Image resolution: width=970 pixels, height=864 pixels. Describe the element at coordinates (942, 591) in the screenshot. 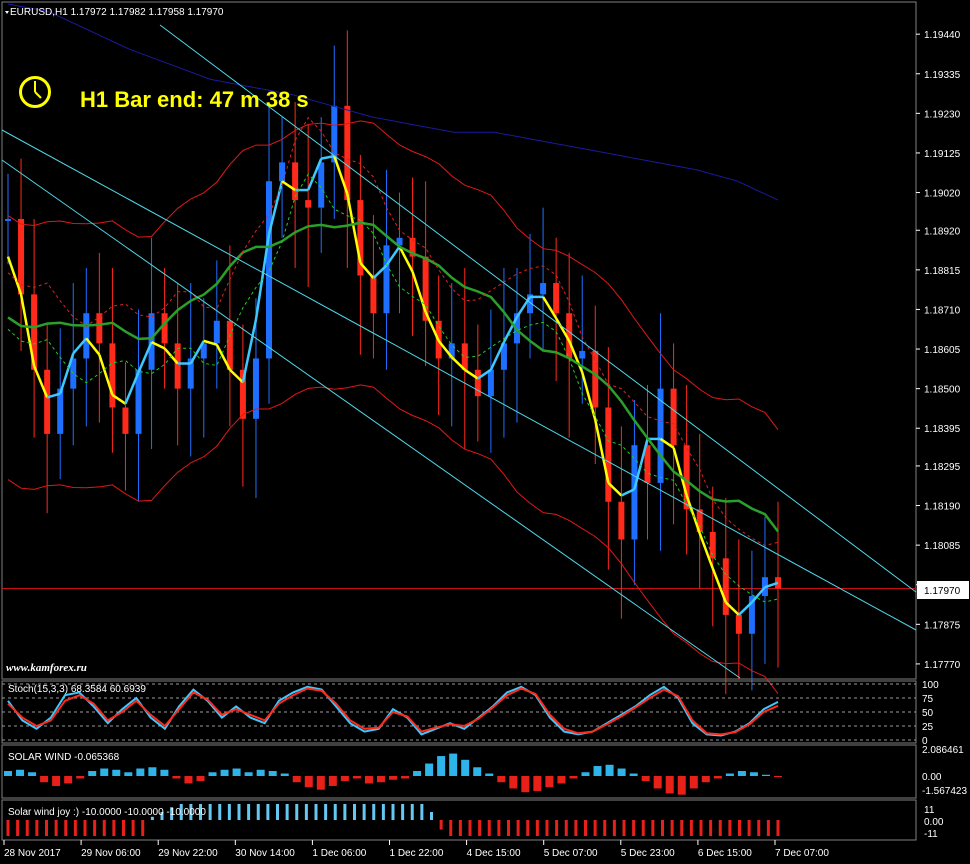

I see `current-price-label: 1.17970` at that location.